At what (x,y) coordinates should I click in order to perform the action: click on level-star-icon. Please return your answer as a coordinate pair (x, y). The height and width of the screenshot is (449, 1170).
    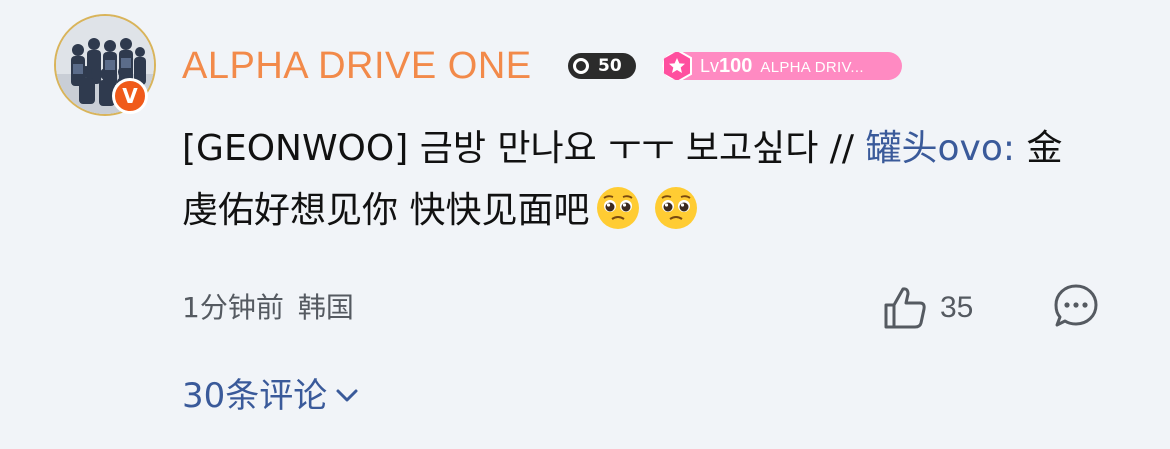
    Looking at the image, I should click on (677, 66).